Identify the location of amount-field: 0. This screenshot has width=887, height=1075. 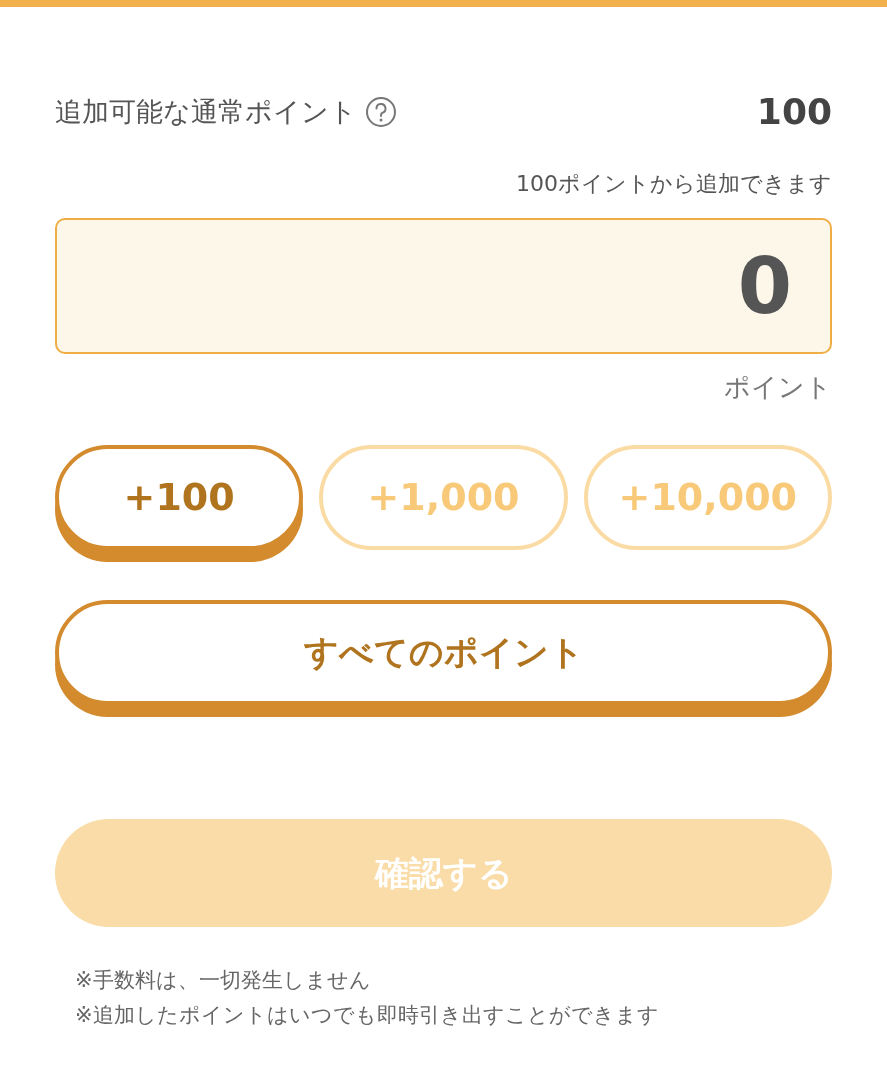
(443, 286).